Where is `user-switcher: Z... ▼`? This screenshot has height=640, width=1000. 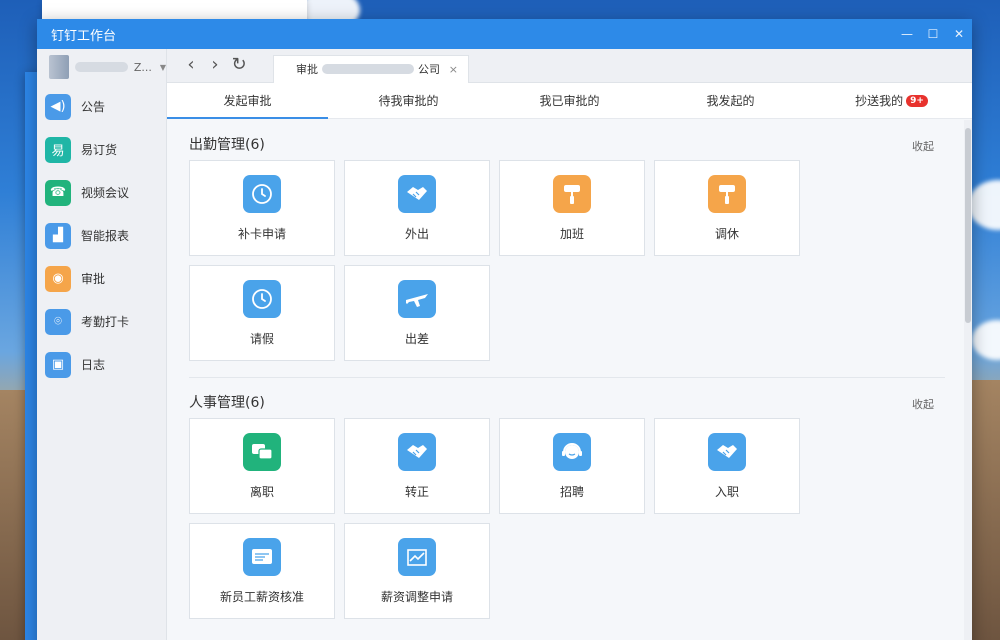 user-switcher: Z... ▼ is located at coordinates (101, 67).